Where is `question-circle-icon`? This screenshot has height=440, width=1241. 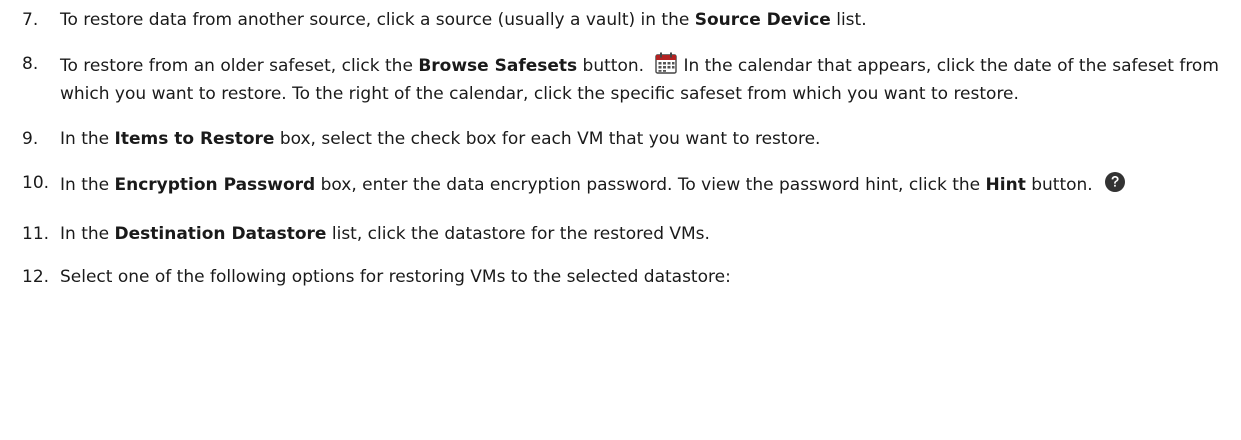 question-circle-icon is located at coordinates (1115, 186).